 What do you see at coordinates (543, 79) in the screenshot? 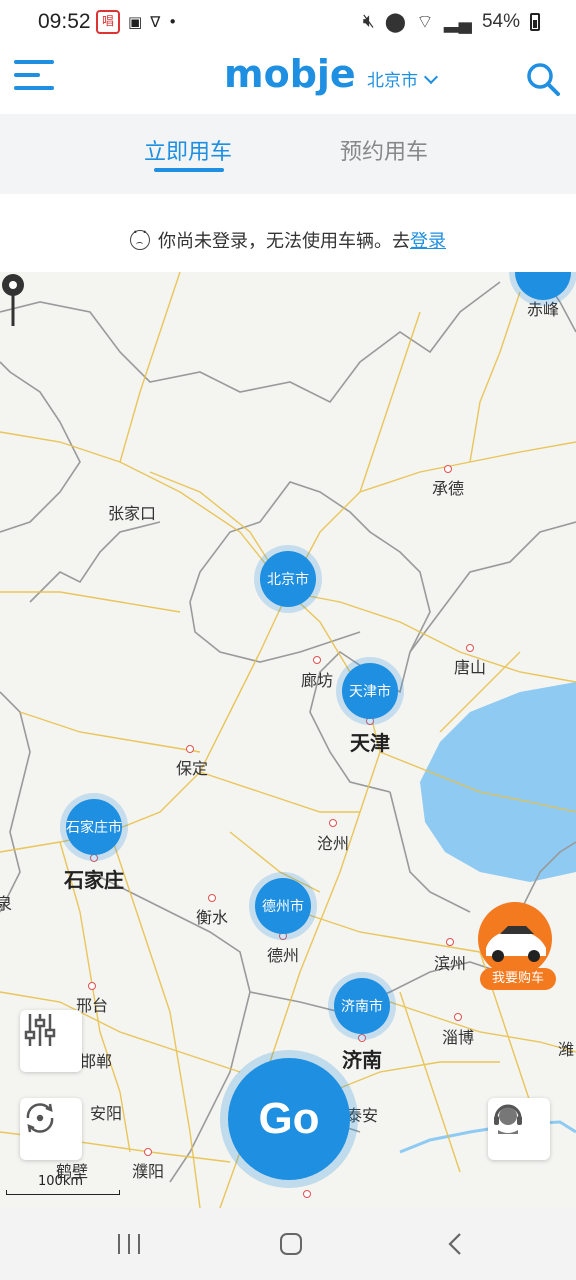
I see `search-icon` at bounding box center [543, 79].